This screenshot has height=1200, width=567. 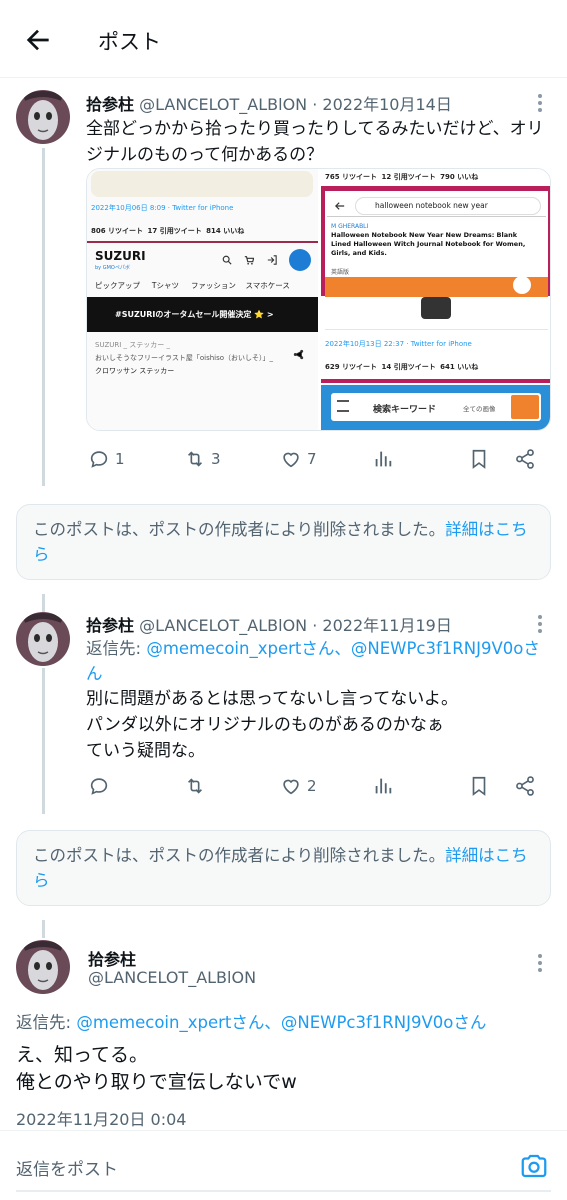 What do you see at coordinates (194, 314) in the screenshot?
I see `sale-banner-text: #SUZURIのオータムセール開催決定 ⭐ >` at bounding box center [194, 314].